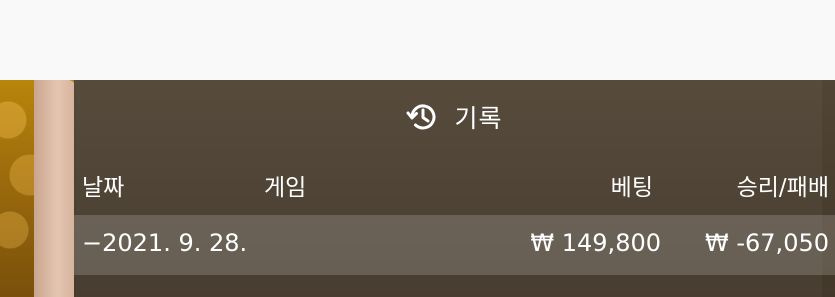 This screenshot has height=297, width=835. Describe the element at coordinates (103, 188) in the screenshot. I see `column-header-date: 날짜` at that location.